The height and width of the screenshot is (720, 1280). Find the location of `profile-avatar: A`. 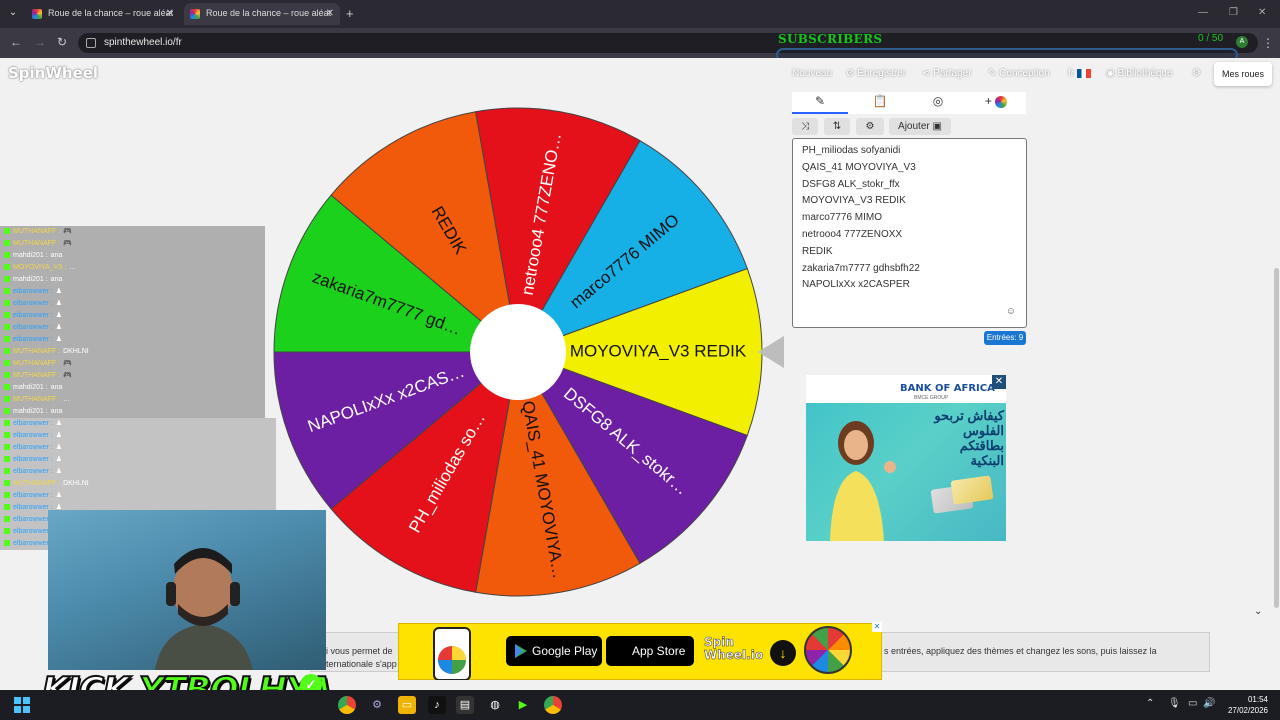

profile-avatar: A is located at coordinates (1242, 42).